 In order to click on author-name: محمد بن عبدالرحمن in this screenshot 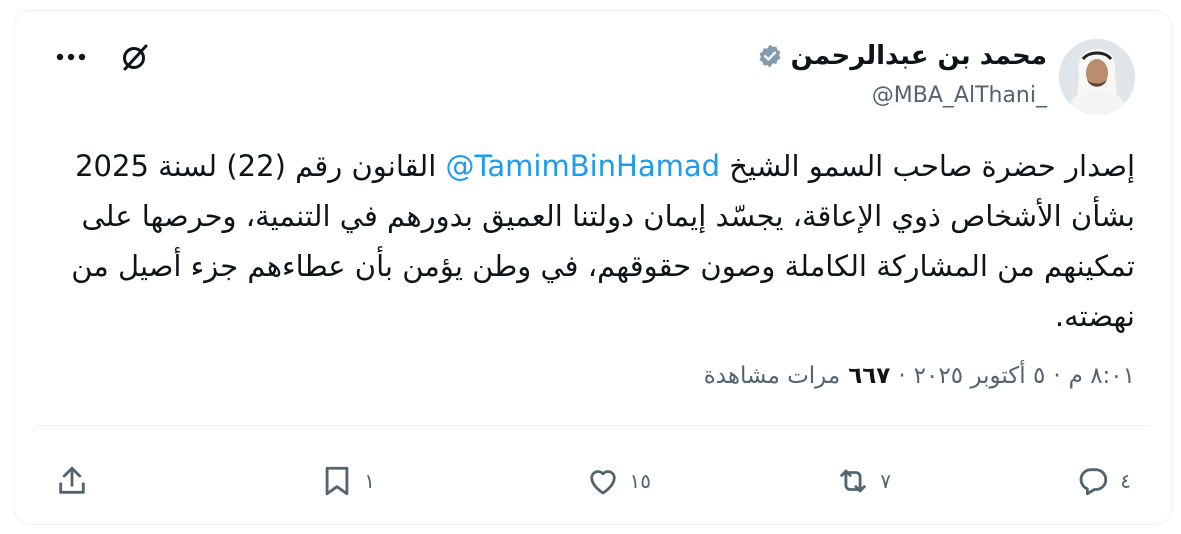, I will do `click(919, 56)`.